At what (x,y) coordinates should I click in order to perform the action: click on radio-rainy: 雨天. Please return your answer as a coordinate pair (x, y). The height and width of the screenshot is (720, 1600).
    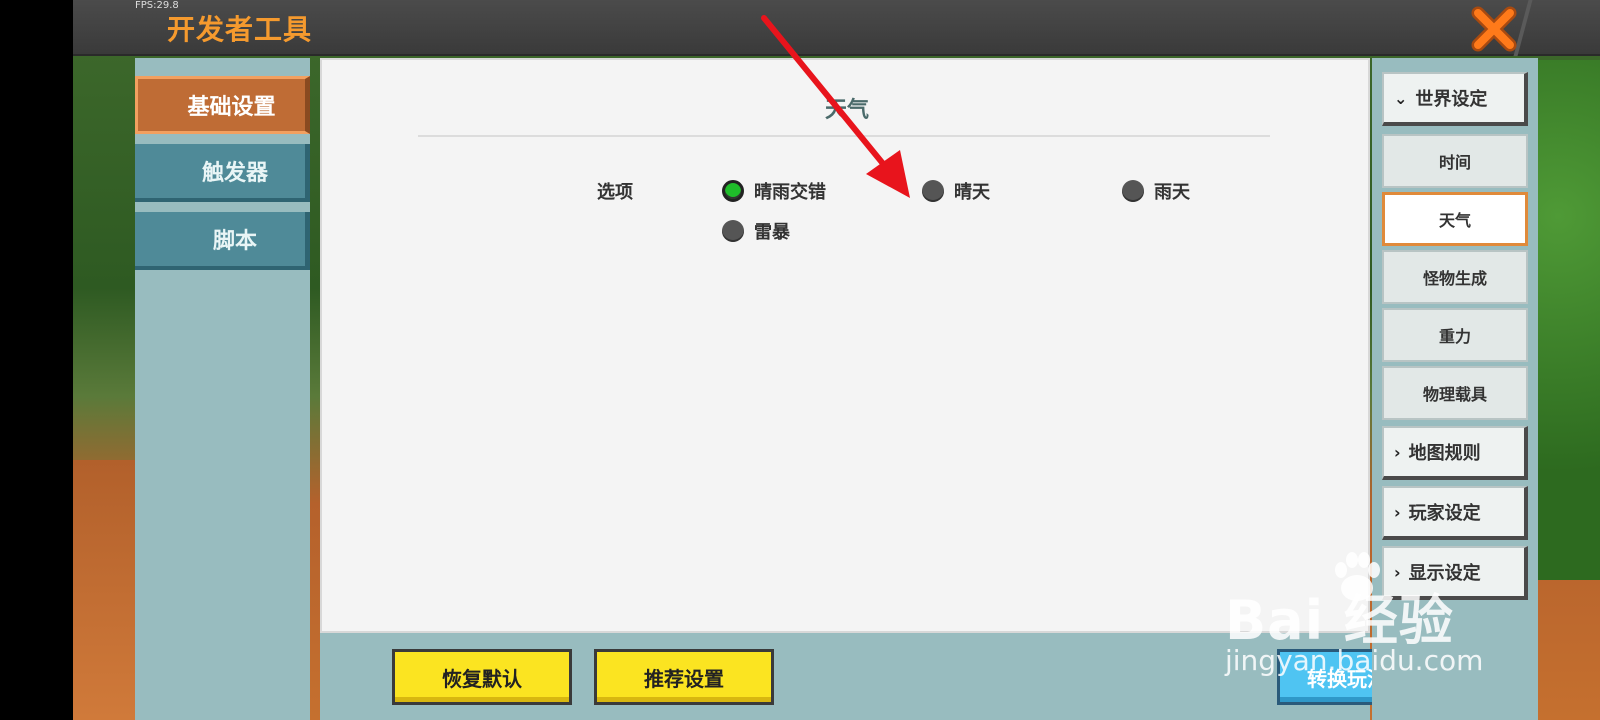
    Looking at the image, I should click on (1156, 191).